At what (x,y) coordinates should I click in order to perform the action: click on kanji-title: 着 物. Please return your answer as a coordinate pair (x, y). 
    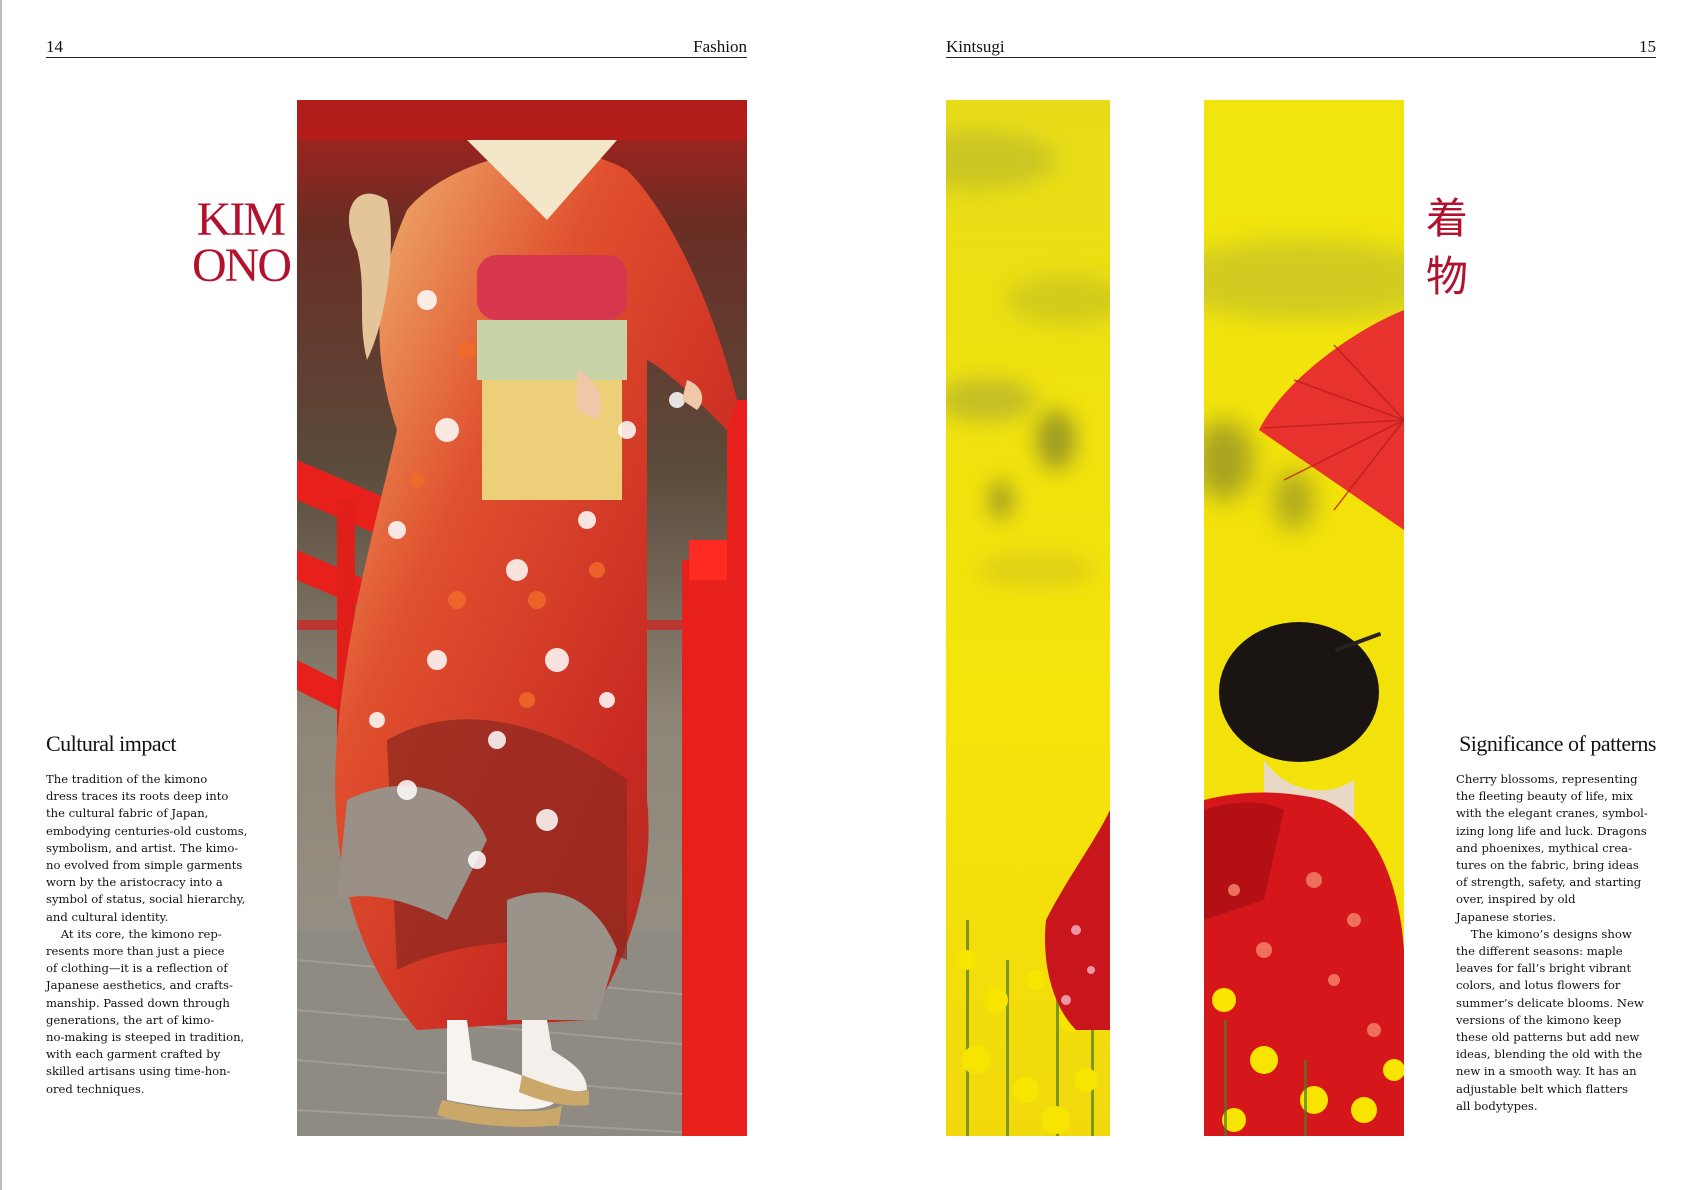
    Looking at the image, I should click on (1447, 248).